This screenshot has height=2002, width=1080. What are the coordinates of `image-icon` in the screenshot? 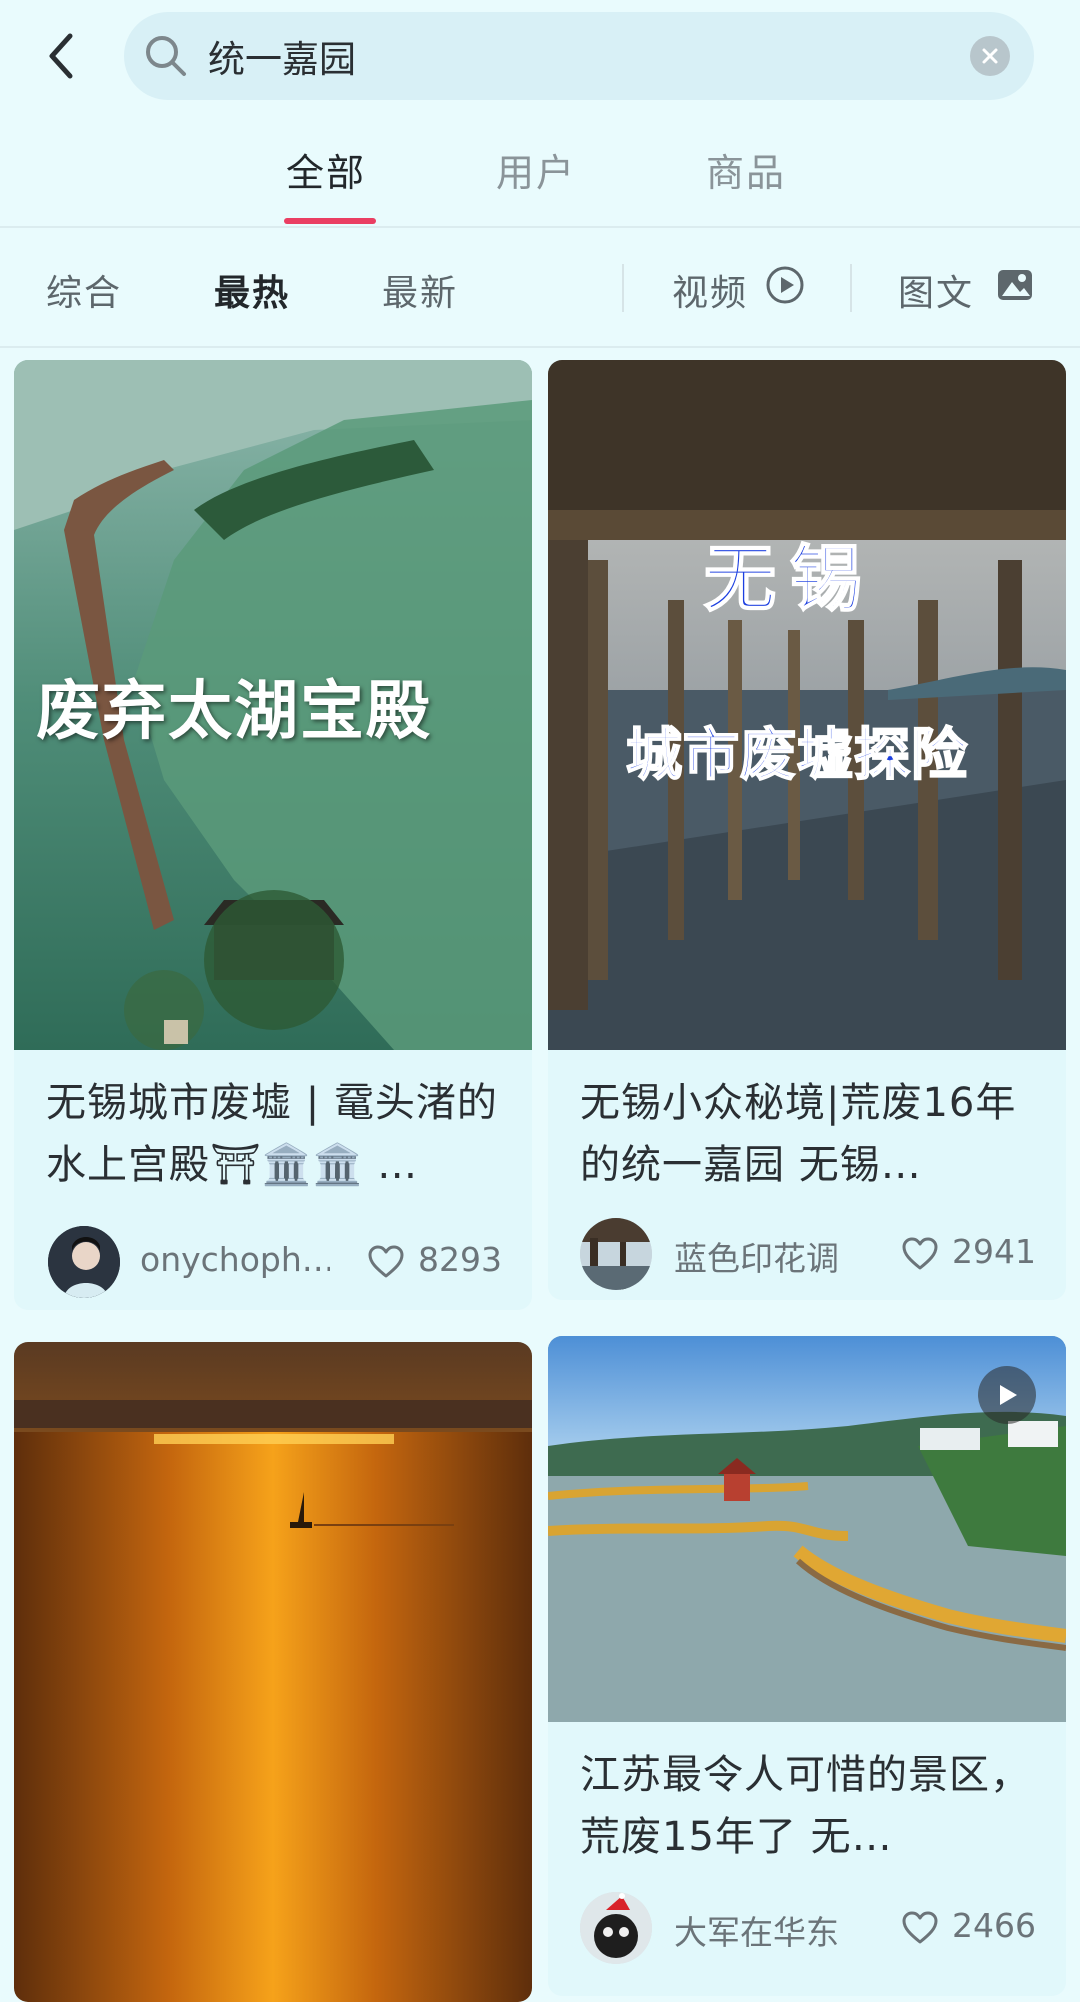 It's located at (1015, 285).